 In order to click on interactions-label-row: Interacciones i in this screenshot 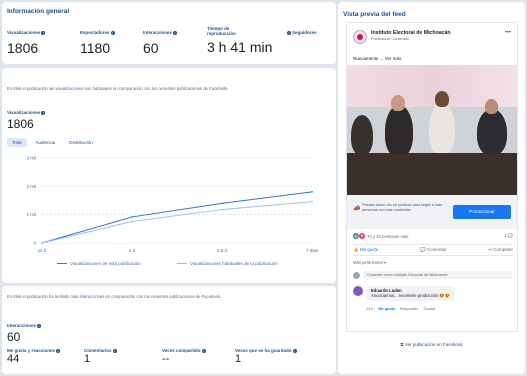, I will do `click(24, 325)`.